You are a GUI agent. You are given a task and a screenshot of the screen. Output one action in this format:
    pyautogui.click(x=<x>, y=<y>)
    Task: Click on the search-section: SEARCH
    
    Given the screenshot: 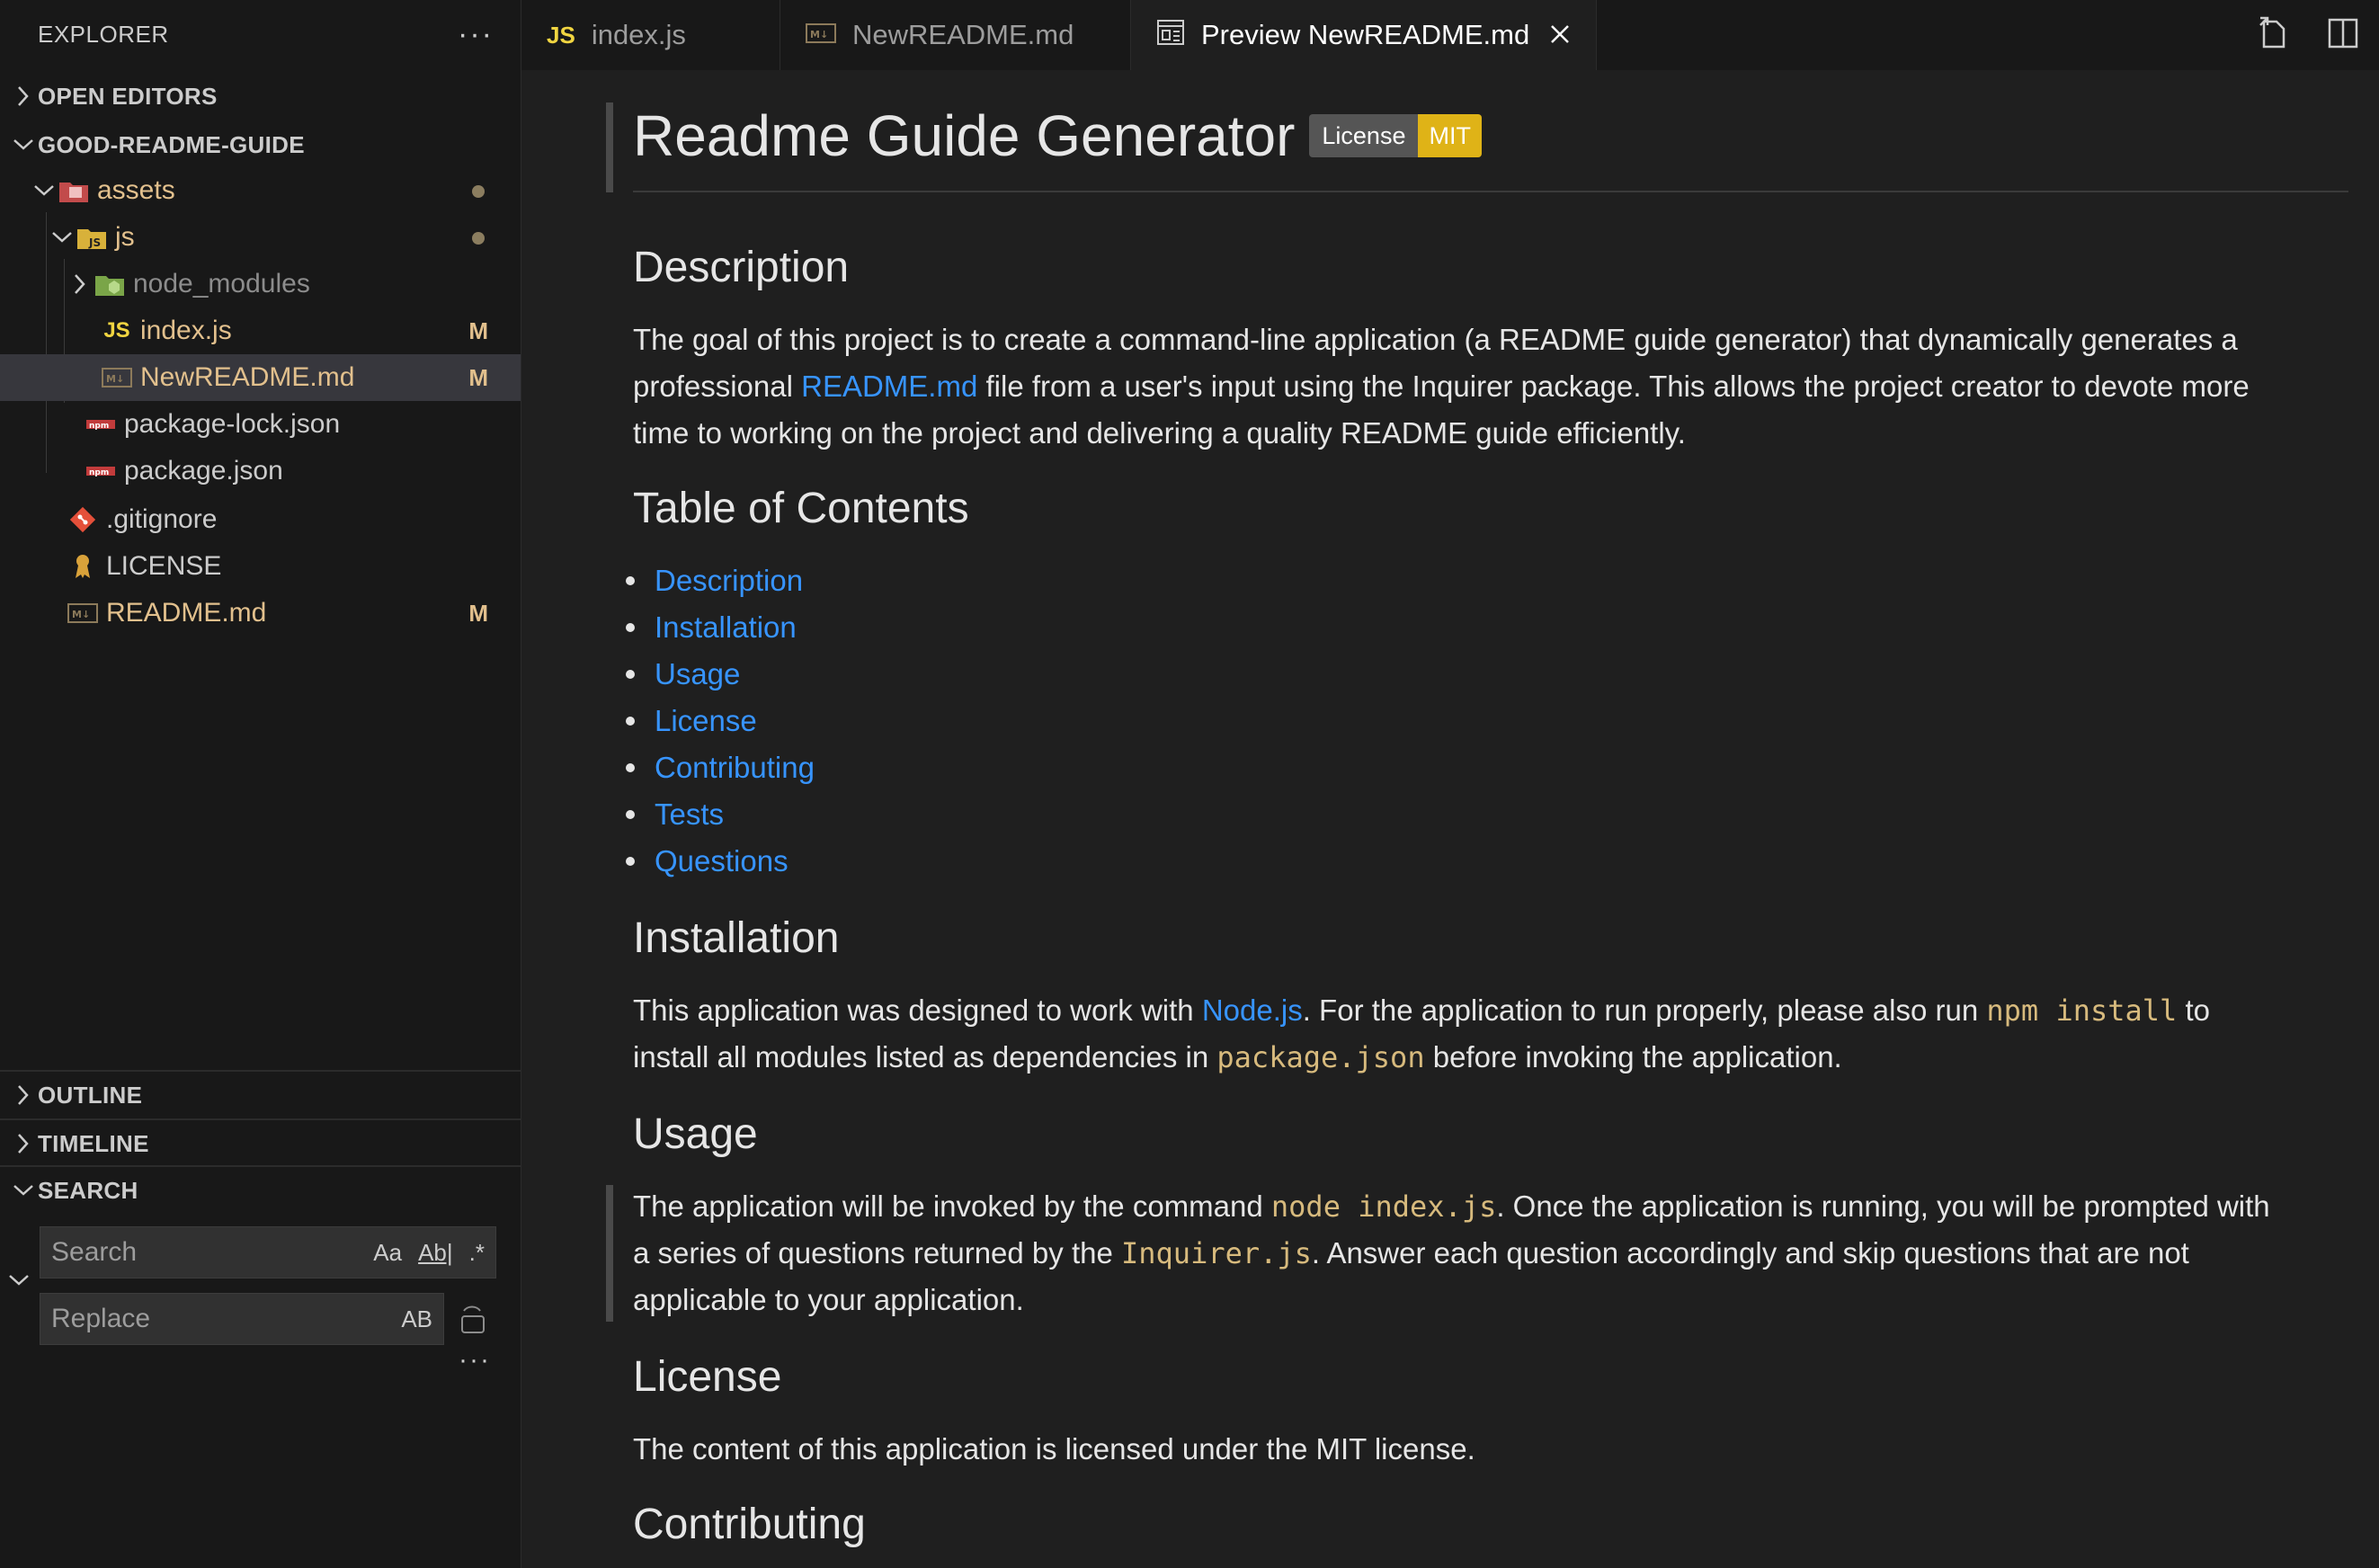 What is the action you would take?
    pyautogui.click(x=260, y=1189)
    